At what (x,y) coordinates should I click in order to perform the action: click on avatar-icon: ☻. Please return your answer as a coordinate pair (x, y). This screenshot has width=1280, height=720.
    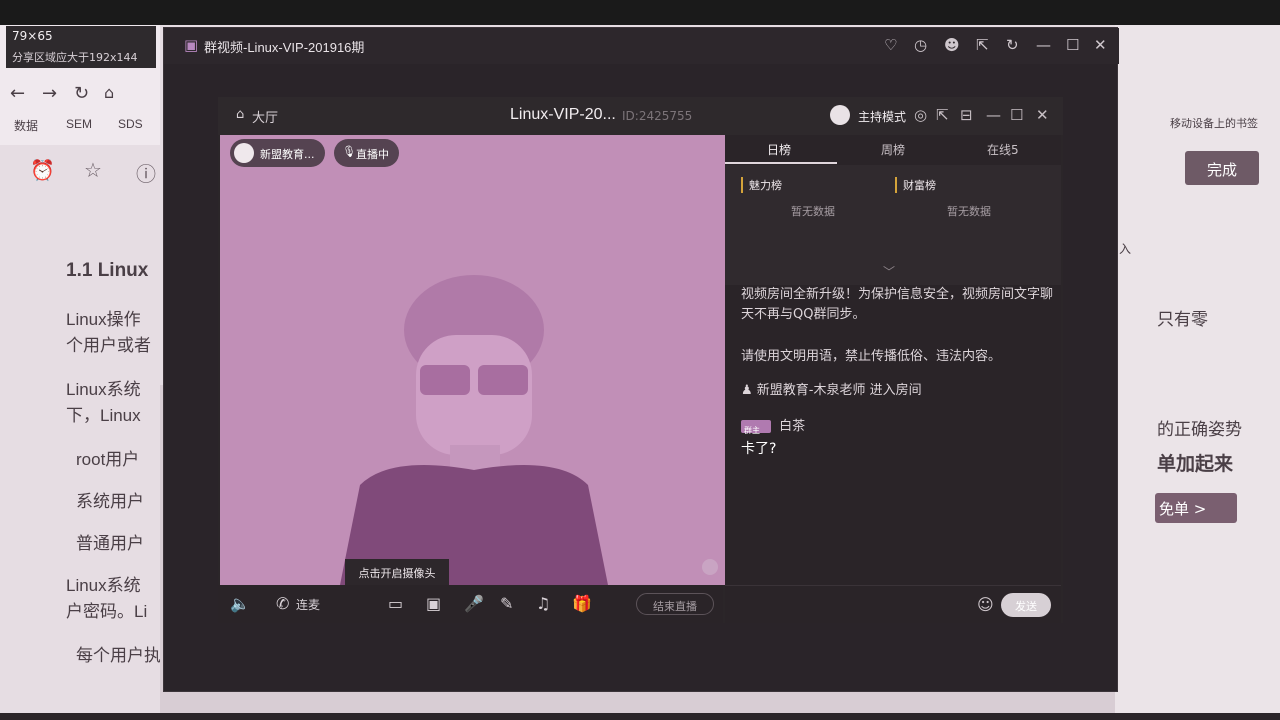
    Looking at the image, I should click on (952, 45).